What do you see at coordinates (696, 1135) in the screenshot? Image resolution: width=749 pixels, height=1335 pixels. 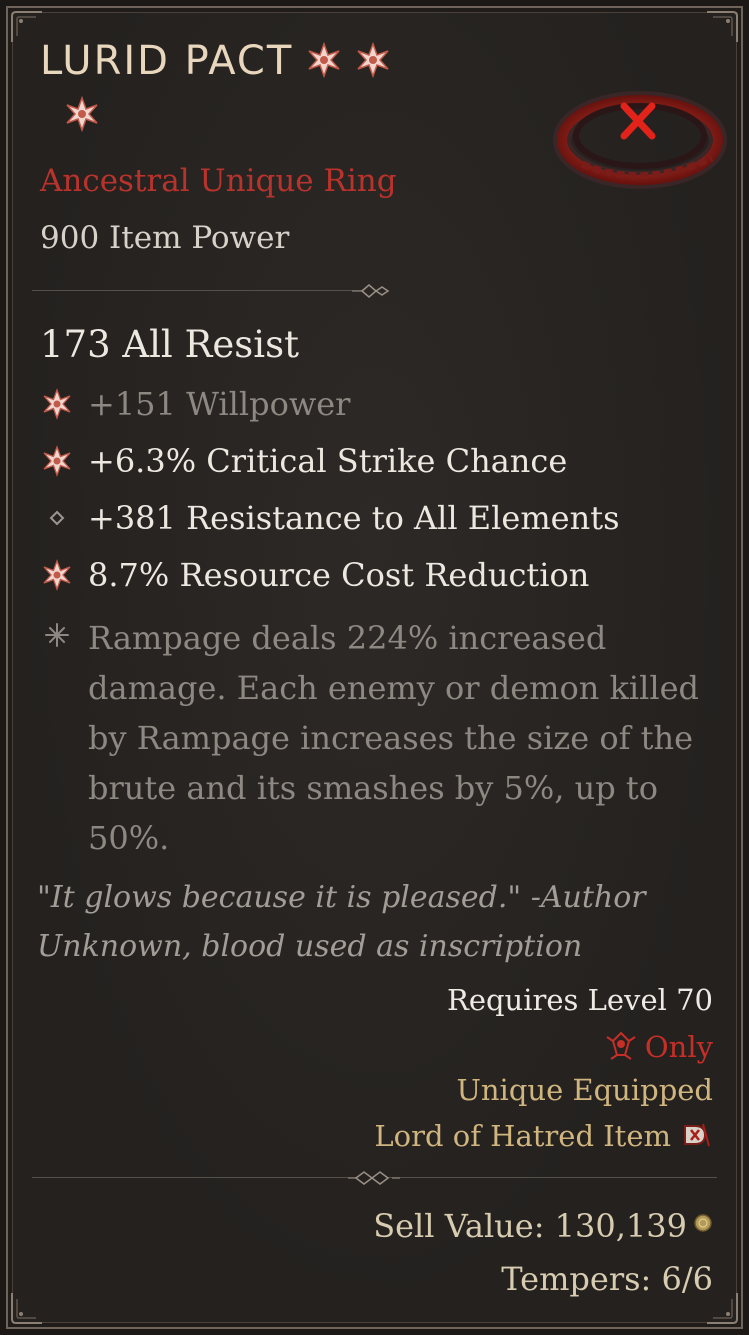 I see `lord-of-hatred-expansion-icon` at bounding box center [696, 1135].